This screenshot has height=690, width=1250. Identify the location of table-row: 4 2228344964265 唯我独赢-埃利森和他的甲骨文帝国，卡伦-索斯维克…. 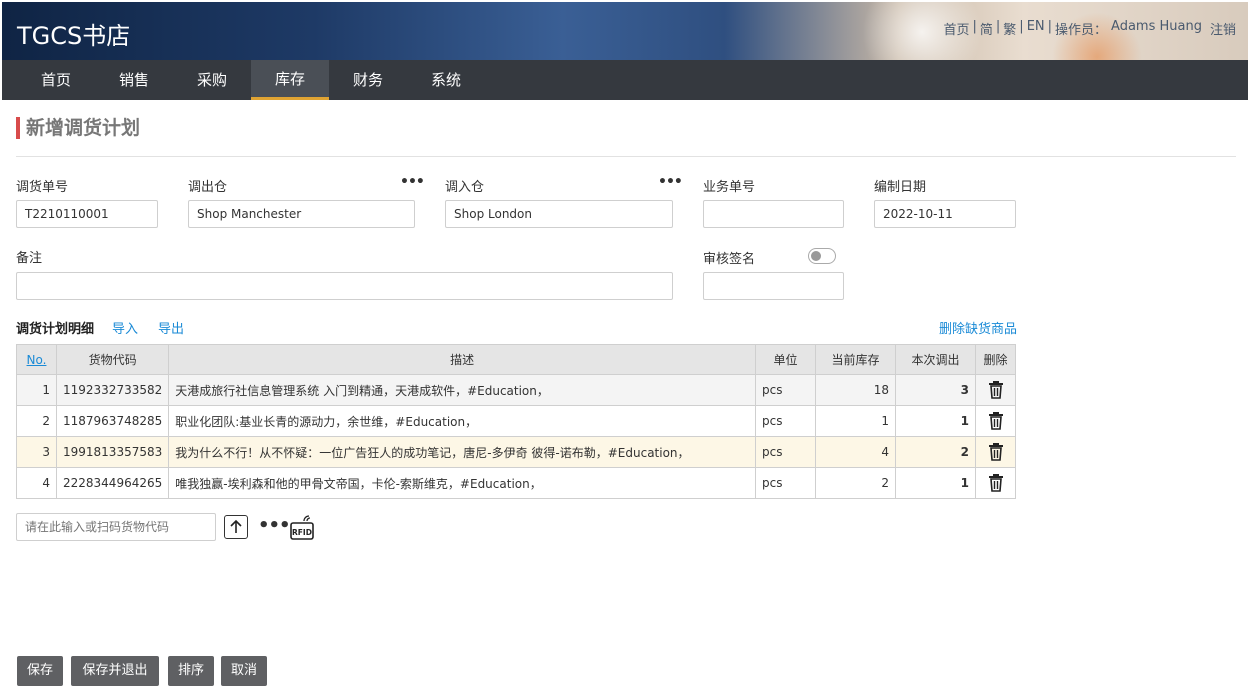
(516, 483).